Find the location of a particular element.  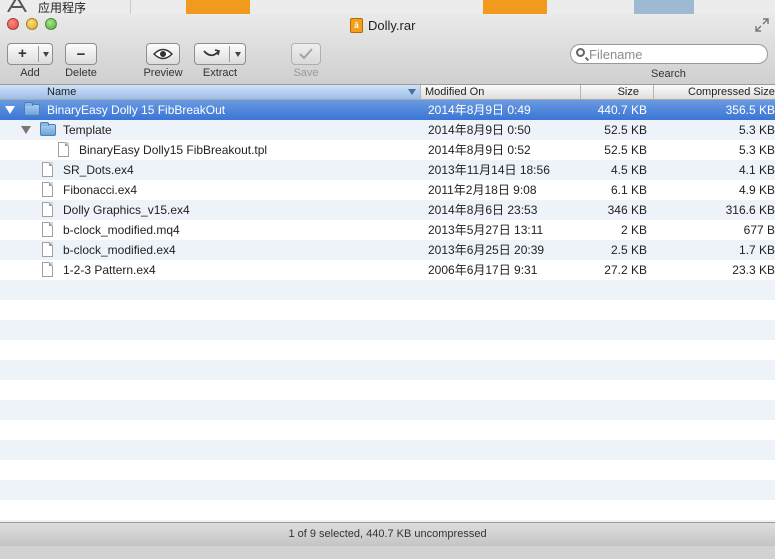

column-header-size: Size is located at coordinates (610, 92).